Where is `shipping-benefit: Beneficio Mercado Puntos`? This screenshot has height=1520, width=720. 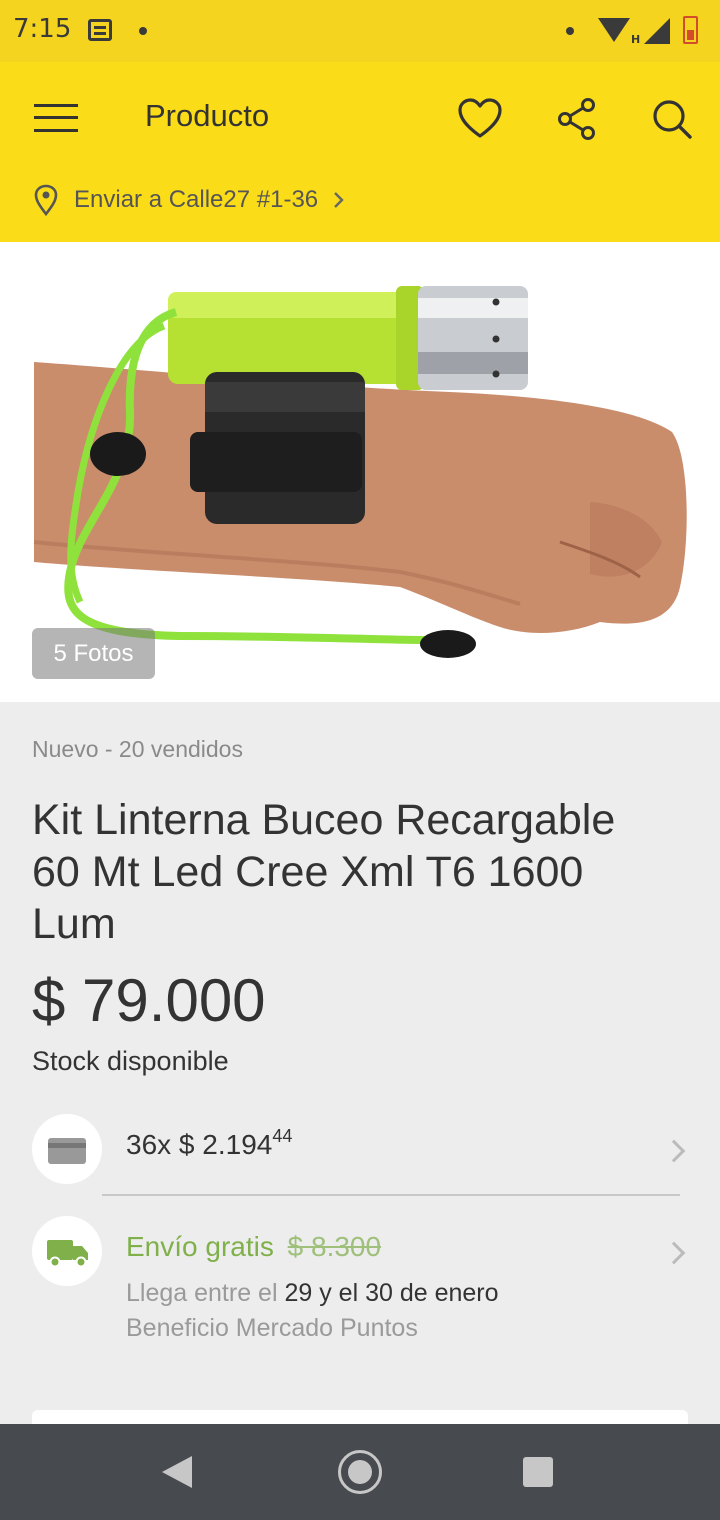
shipping-benefit: Beneficio Mercado Puntos is located at coordinates (272, 1328).